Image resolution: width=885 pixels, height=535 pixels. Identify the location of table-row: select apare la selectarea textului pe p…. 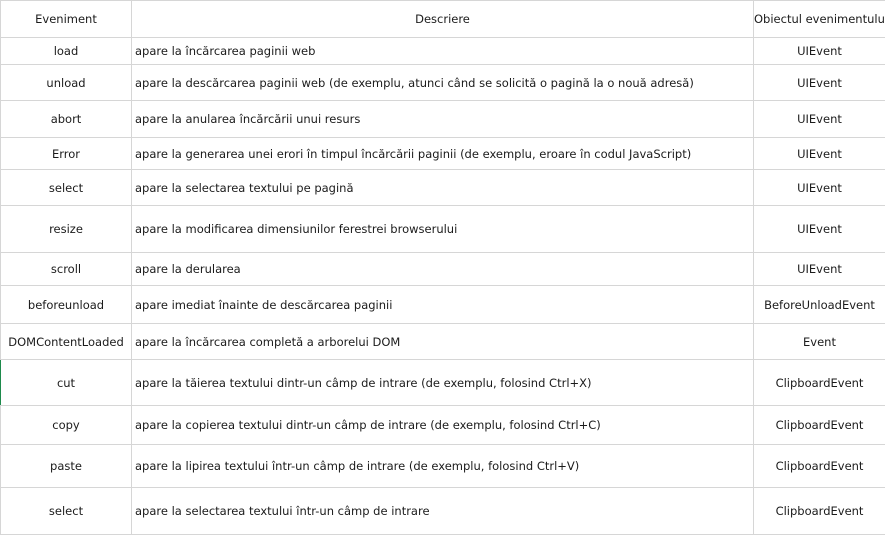
(443, 188).